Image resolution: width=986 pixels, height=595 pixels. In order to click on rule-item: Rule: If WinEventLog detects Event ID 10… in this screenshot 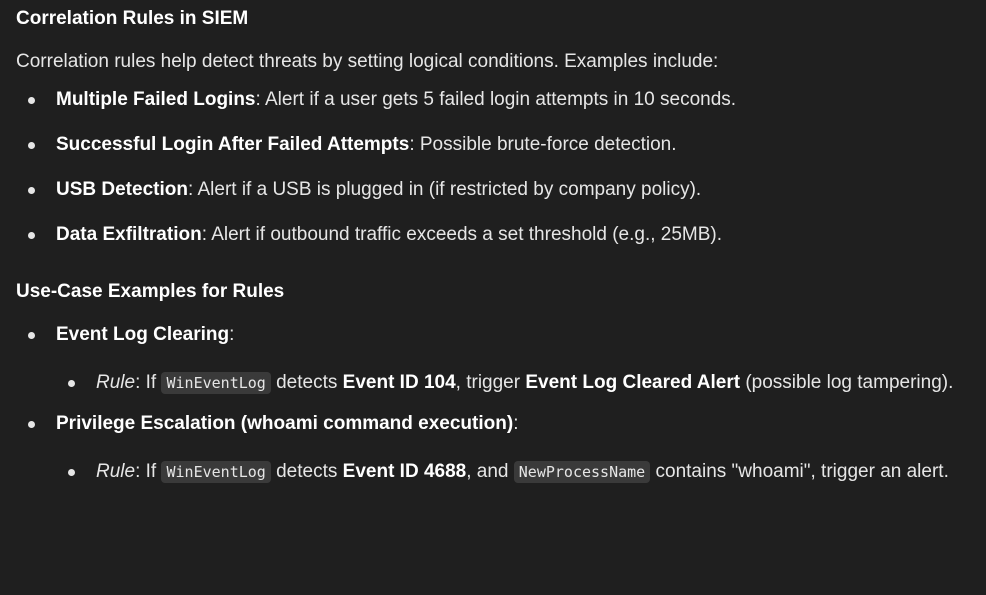, I will do `click(486, 383)`.